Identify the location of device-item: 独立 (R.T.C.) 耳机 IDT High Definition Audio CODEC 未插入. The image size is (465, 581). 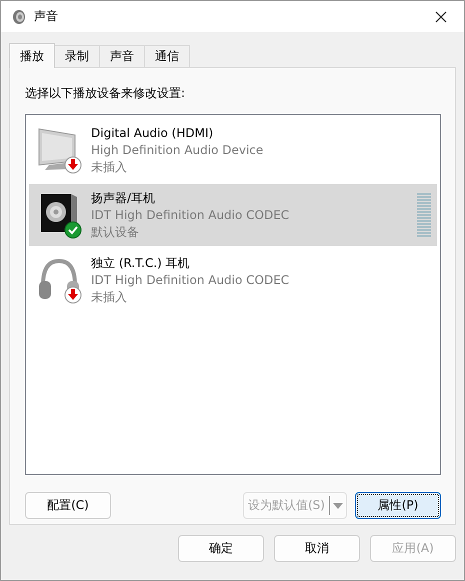
(233, 280).